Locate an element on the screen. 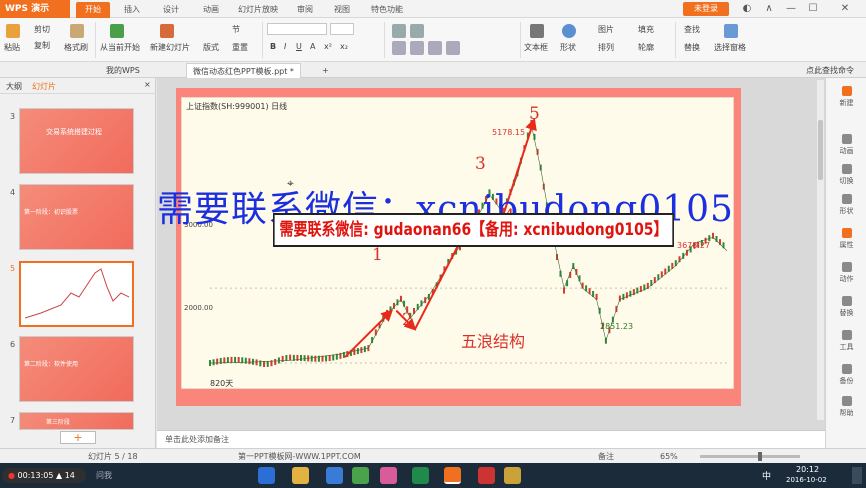 The image size is (866, 488). from-current-button: 从当前开始 is located at coordinates (120, 47).